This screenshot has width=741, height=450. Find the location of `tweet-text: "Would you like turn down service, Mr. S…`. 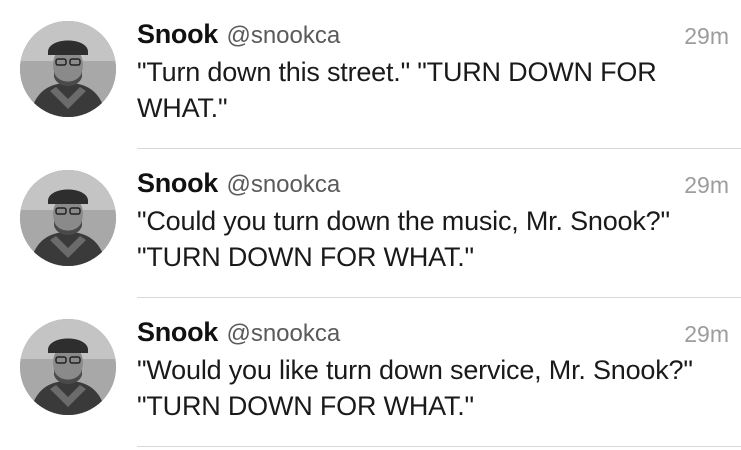

tweet-text: "Would you like turn down service, Mr. S… is located at coordinates (415, 388).